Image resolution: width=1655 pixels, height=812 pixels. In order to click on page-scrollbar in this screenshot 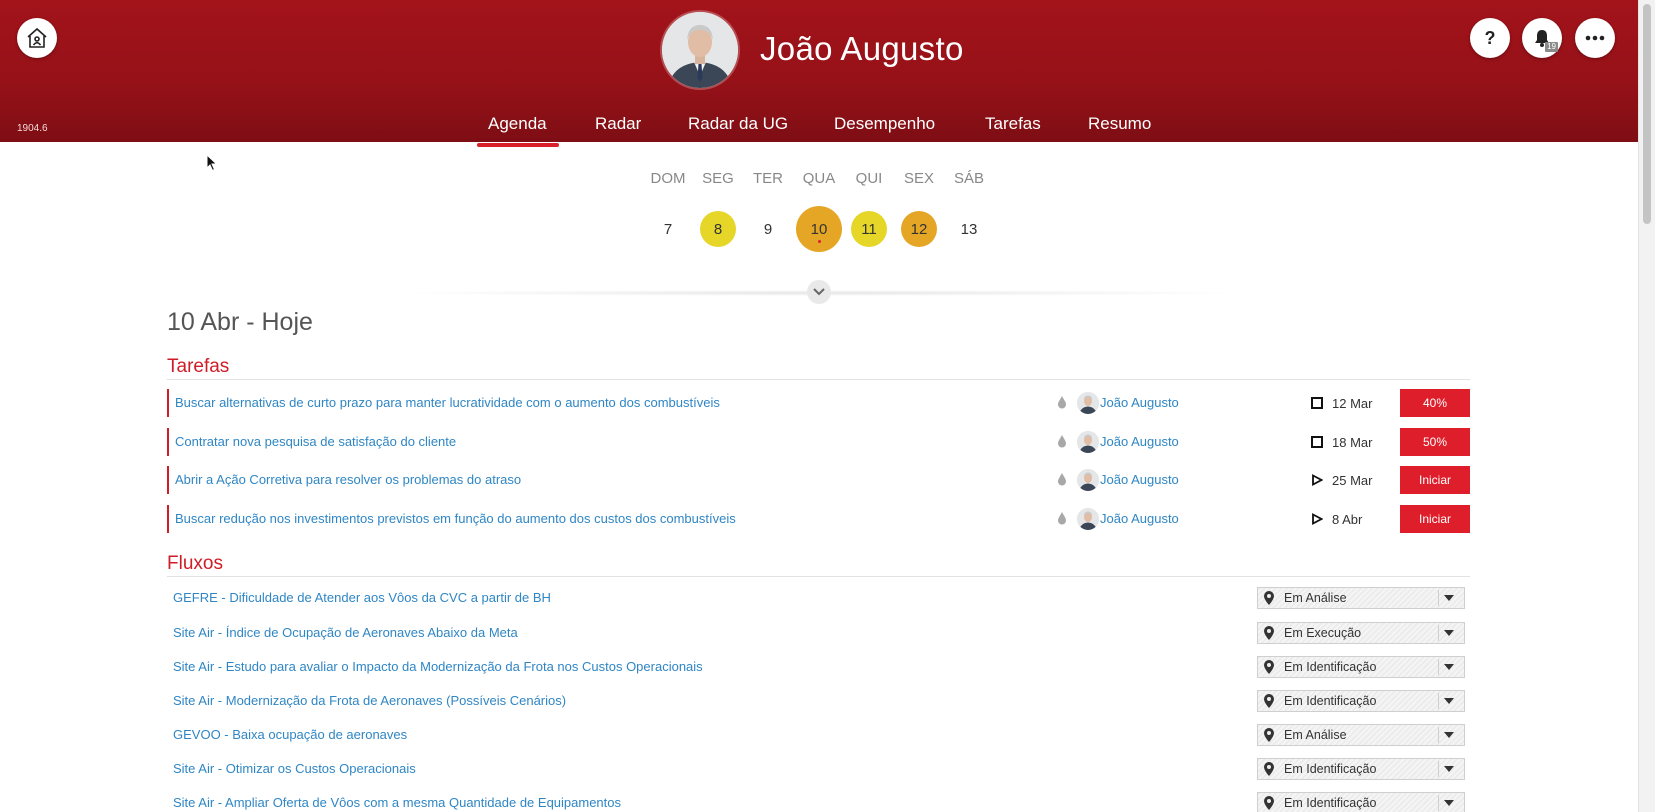, I will do `click(1646, 406)`.